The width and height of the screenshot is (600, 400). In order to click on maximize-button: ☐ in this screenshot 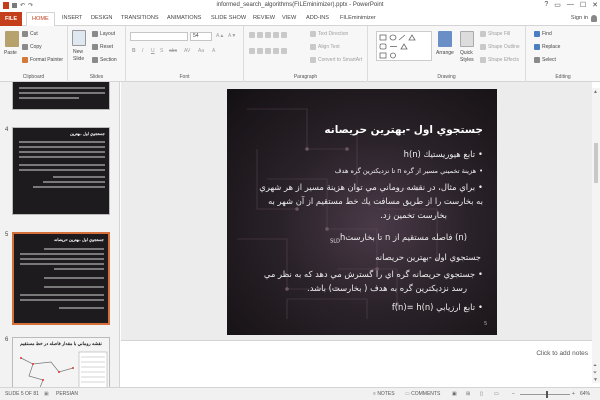, I will do `click(583, 5)`.